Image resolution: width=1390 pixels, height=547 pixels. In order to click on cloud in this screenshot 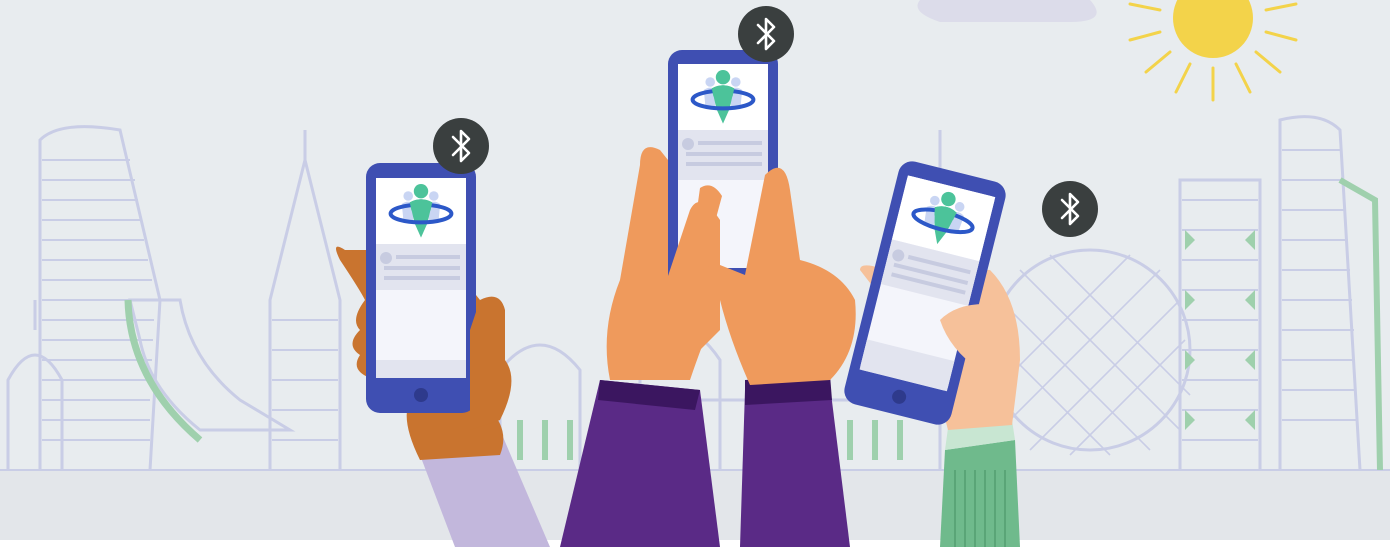, I will do `click(1007, 11)`.